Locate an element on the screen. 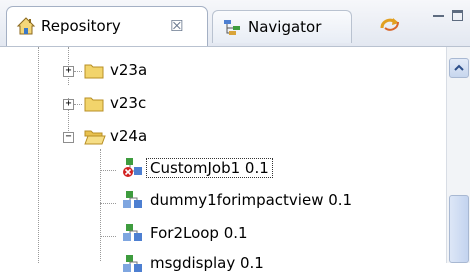 The image size is (470, 275). scroll-thumb is located at coordinates (459, 229).